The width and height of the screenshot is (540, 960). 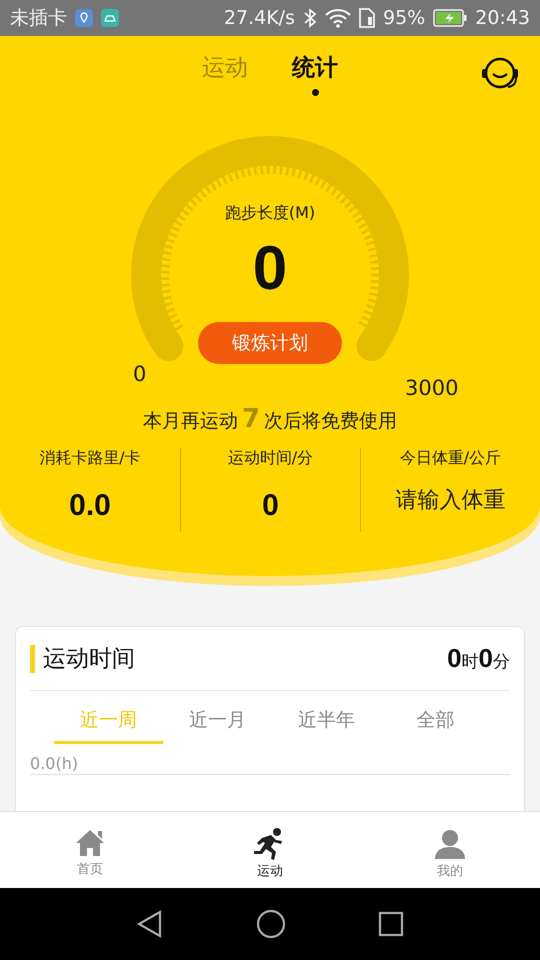 I want to click on chart-axis-label: 0.0(h), so click(x=270, y=764).